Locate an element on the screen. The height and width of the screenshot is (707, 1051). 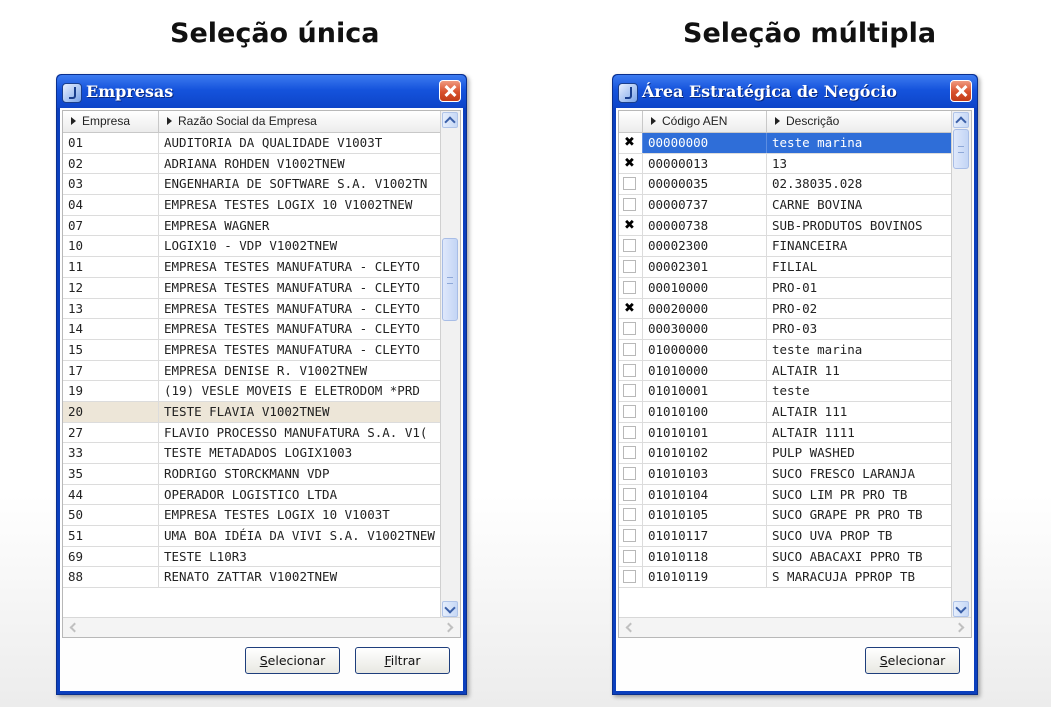
scroll-thumb is located at coordinates (450, 279).